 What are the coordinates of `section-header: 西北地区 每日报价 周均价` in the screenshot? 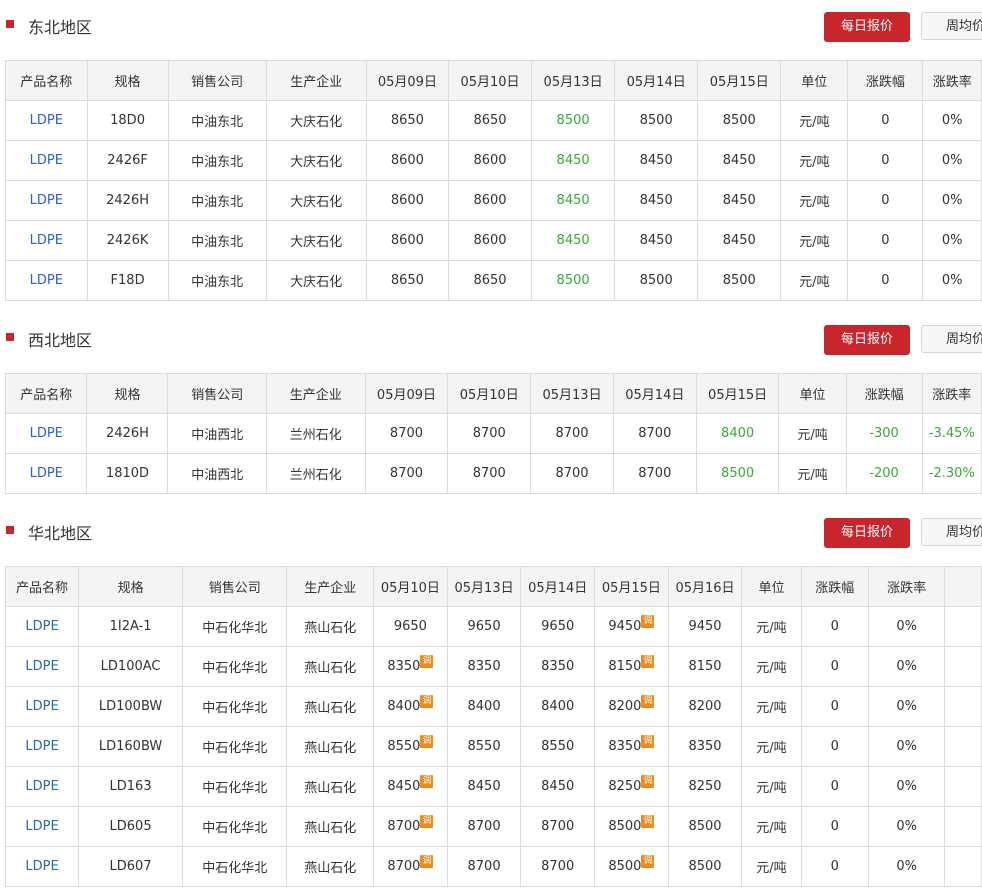 It's located at (491, 337).